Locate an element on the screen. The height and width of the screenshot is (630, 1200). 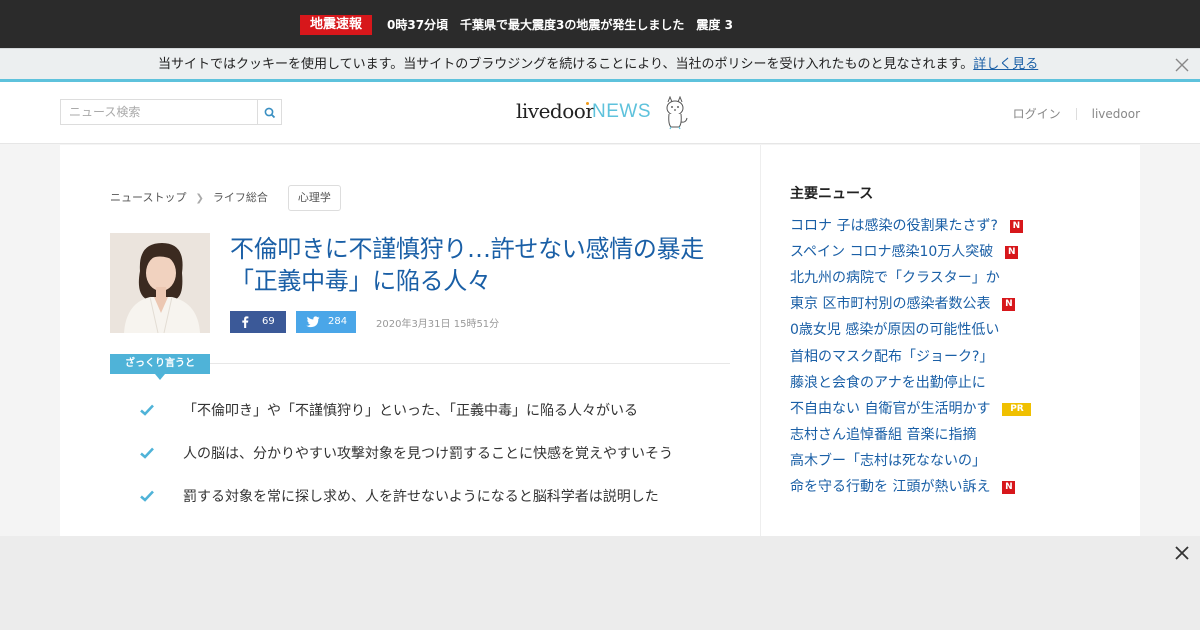
news-item: 命を守る行動を 江頭が熱い訴え N is located at coordinates (903, 487).